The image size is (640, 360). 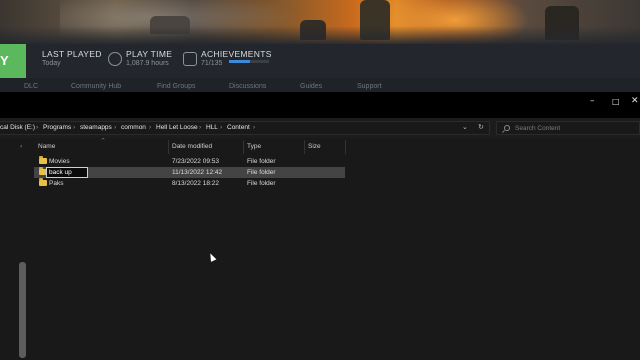 I want to click on breadcrumb-programs: Programs, so click(x=57, y=127).